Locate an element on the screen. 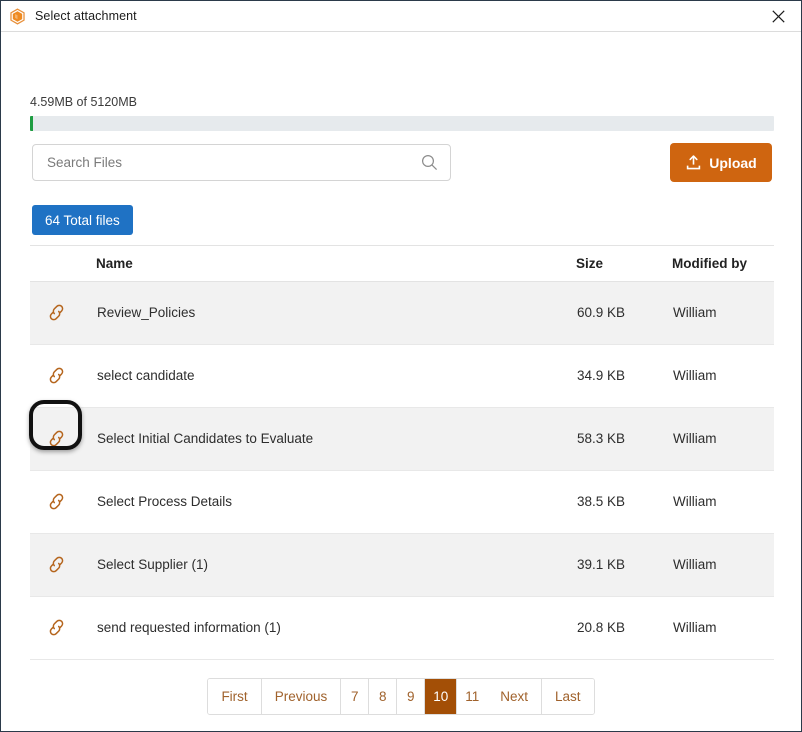 Image resolution: width=802 pixels, height=732 pixels. pagination: First Previous 7 8 9 10 11 Next Last is located at coordinates (401, 696).